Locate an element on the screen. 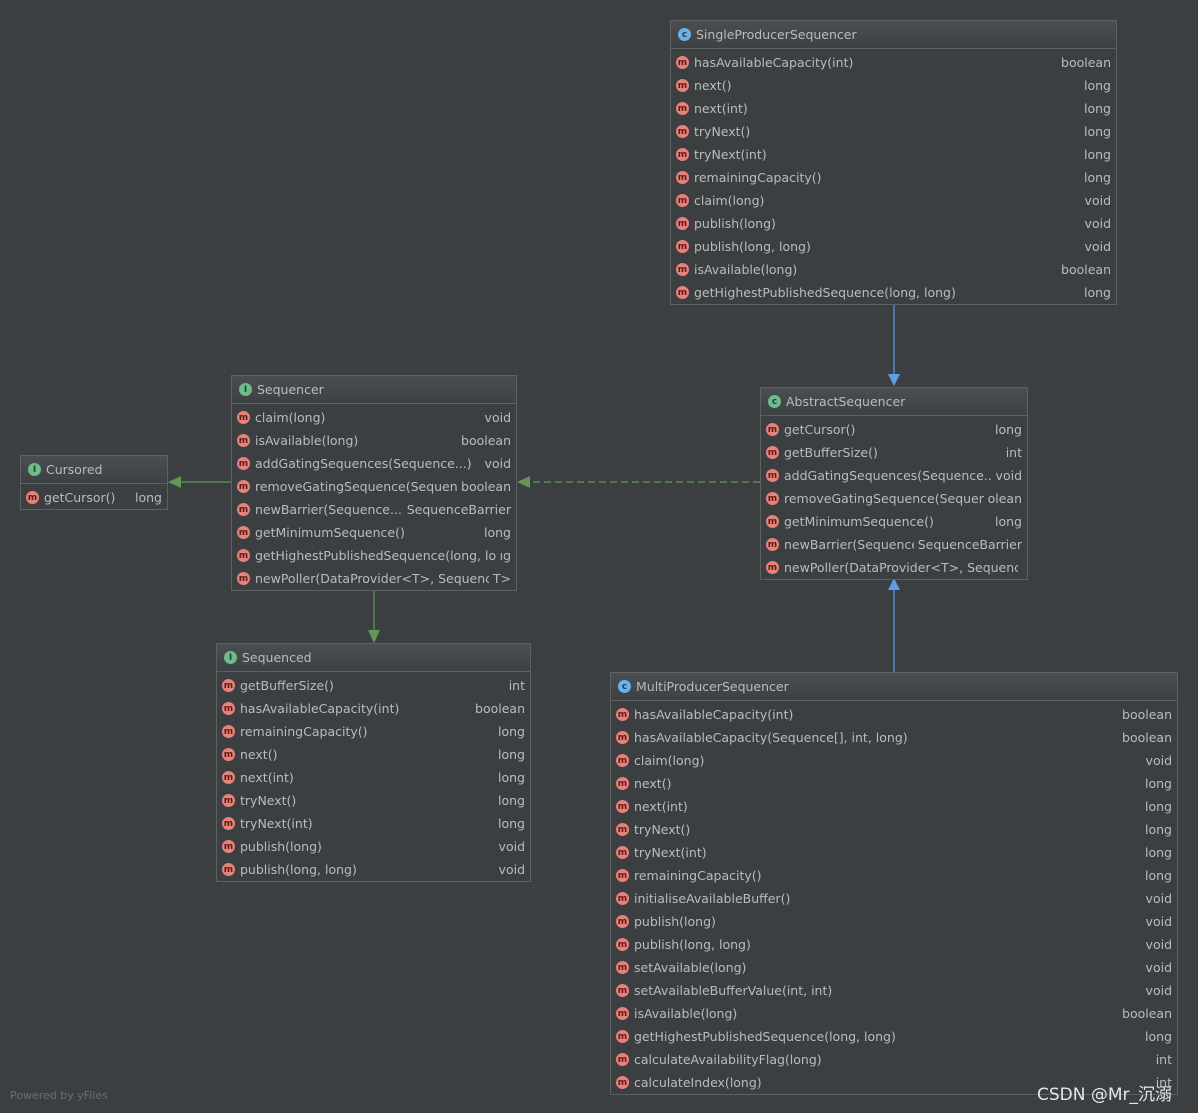 The height and width of the screenshot is (1113, 1198). node-title: AbstractSequencer is located at coordinates (846, 401).